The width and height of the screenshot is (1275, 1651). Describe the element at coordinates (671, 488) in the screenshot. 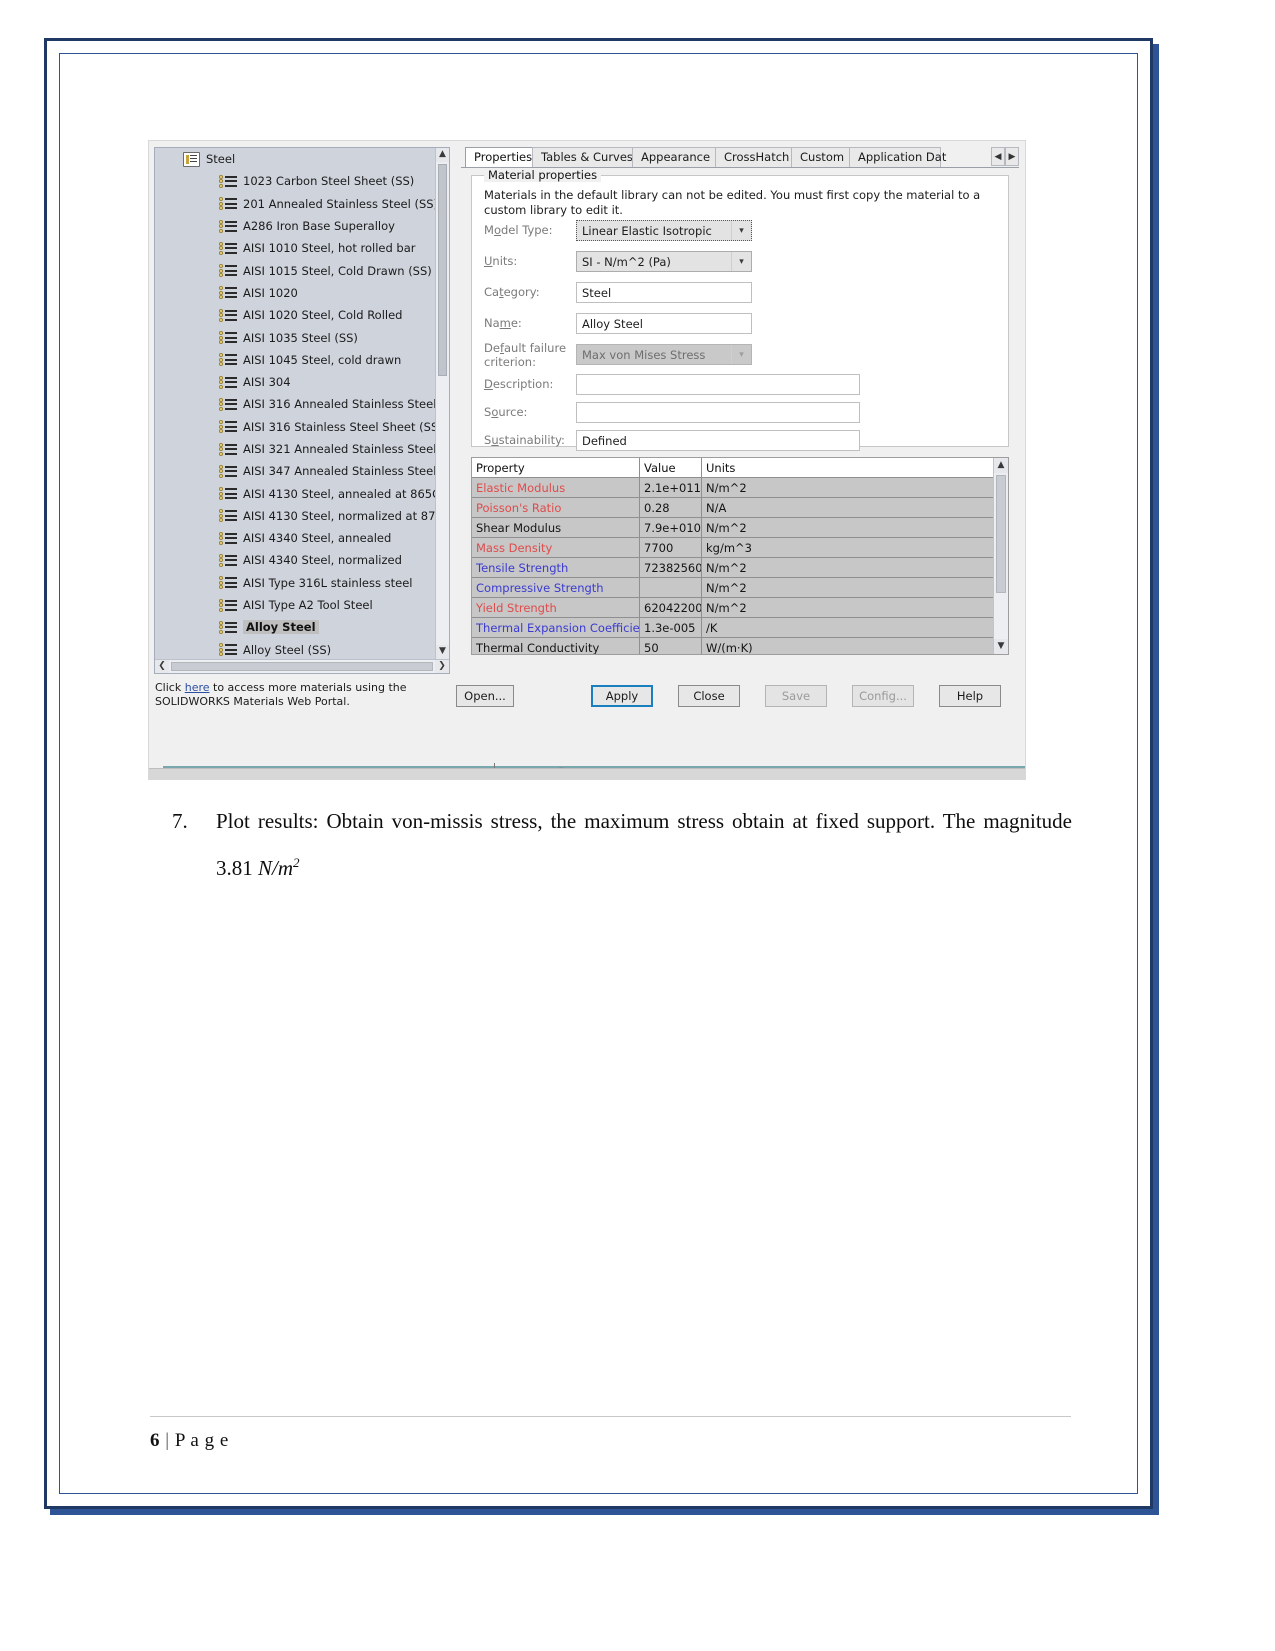

I see `table-cell-value: 2.1e+011` at that location.